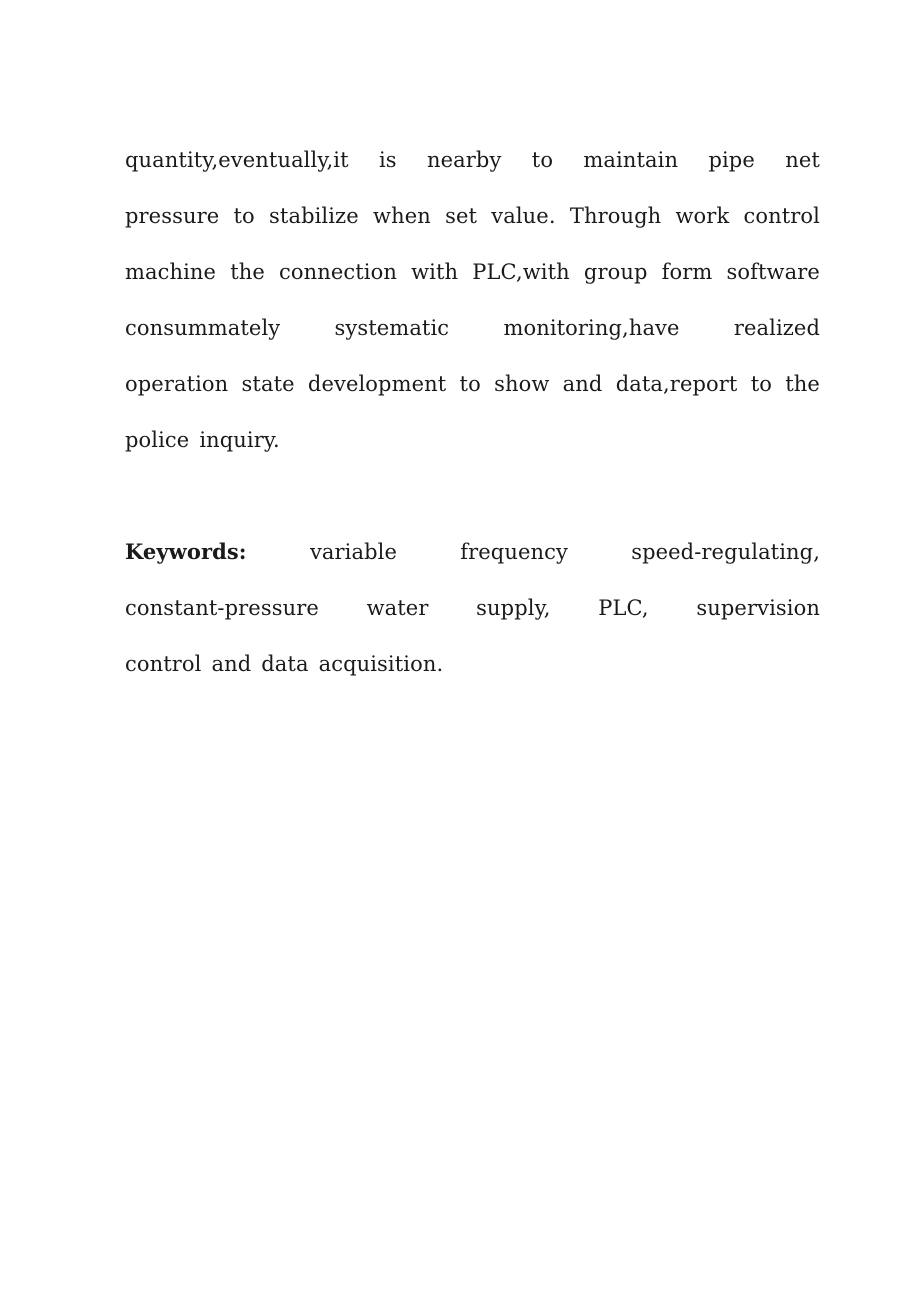  I want to click on text-word: machine, so click(171, 272).